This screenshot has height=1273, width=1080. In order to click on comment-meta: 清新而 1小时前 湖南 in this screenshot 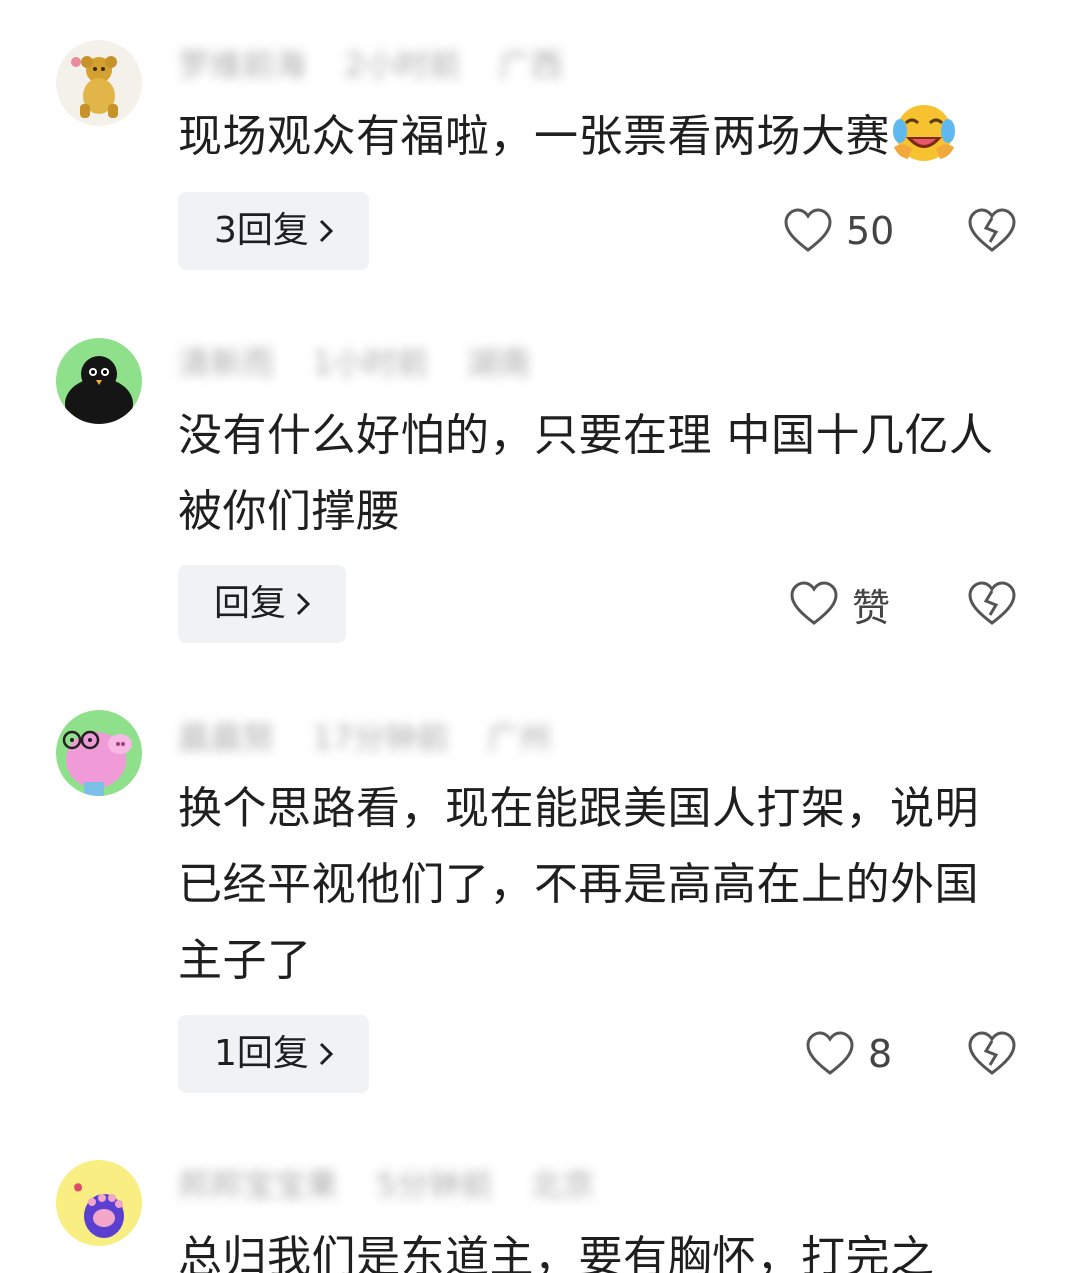, I will do `click(428, 363)`.